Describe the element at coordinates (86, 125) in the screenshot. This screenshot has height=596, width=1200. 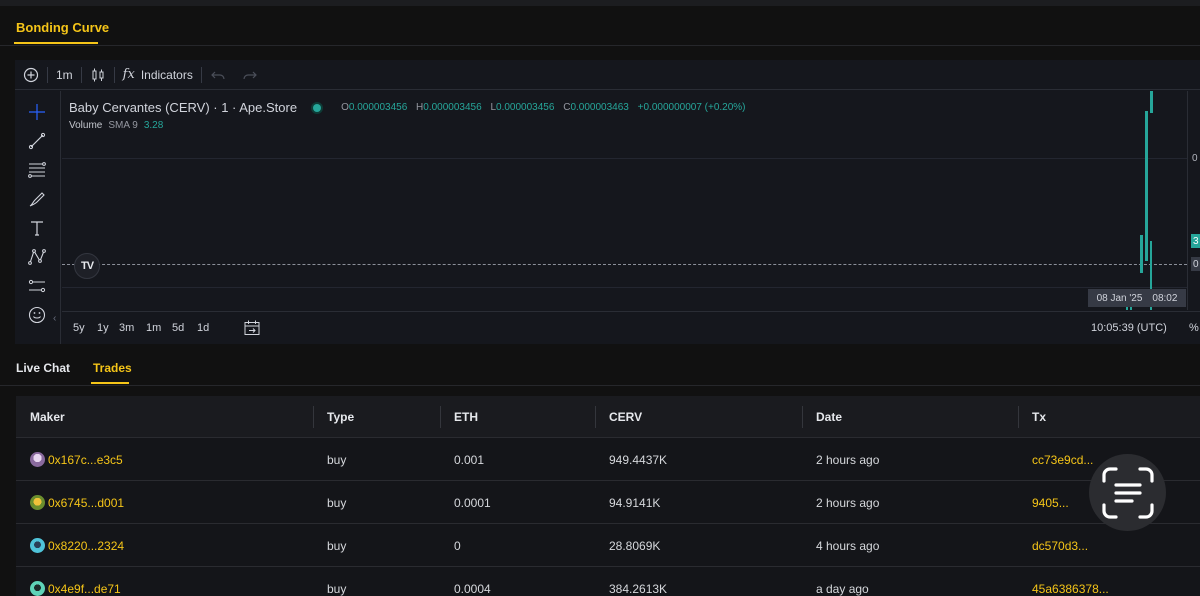
I see `volume-label: Volume` at that location.